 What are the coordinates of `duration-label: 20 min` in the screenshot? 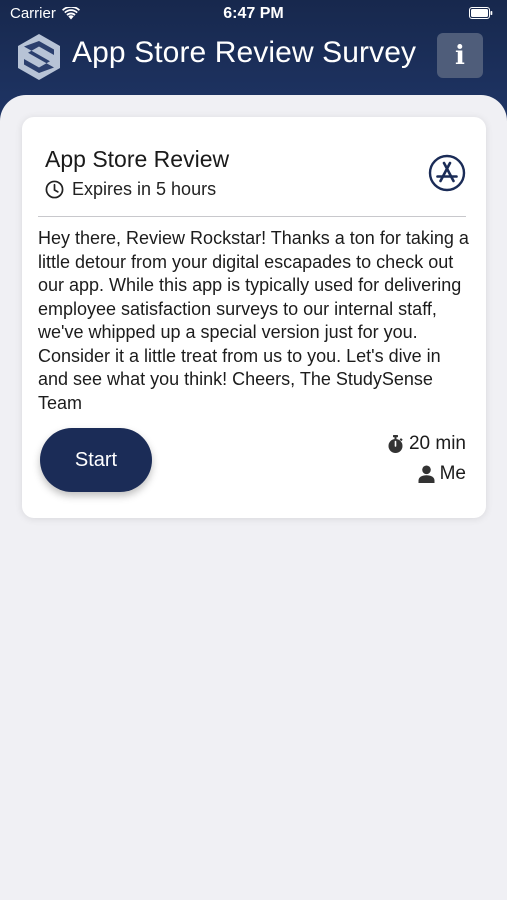 It's located at (437, 443).